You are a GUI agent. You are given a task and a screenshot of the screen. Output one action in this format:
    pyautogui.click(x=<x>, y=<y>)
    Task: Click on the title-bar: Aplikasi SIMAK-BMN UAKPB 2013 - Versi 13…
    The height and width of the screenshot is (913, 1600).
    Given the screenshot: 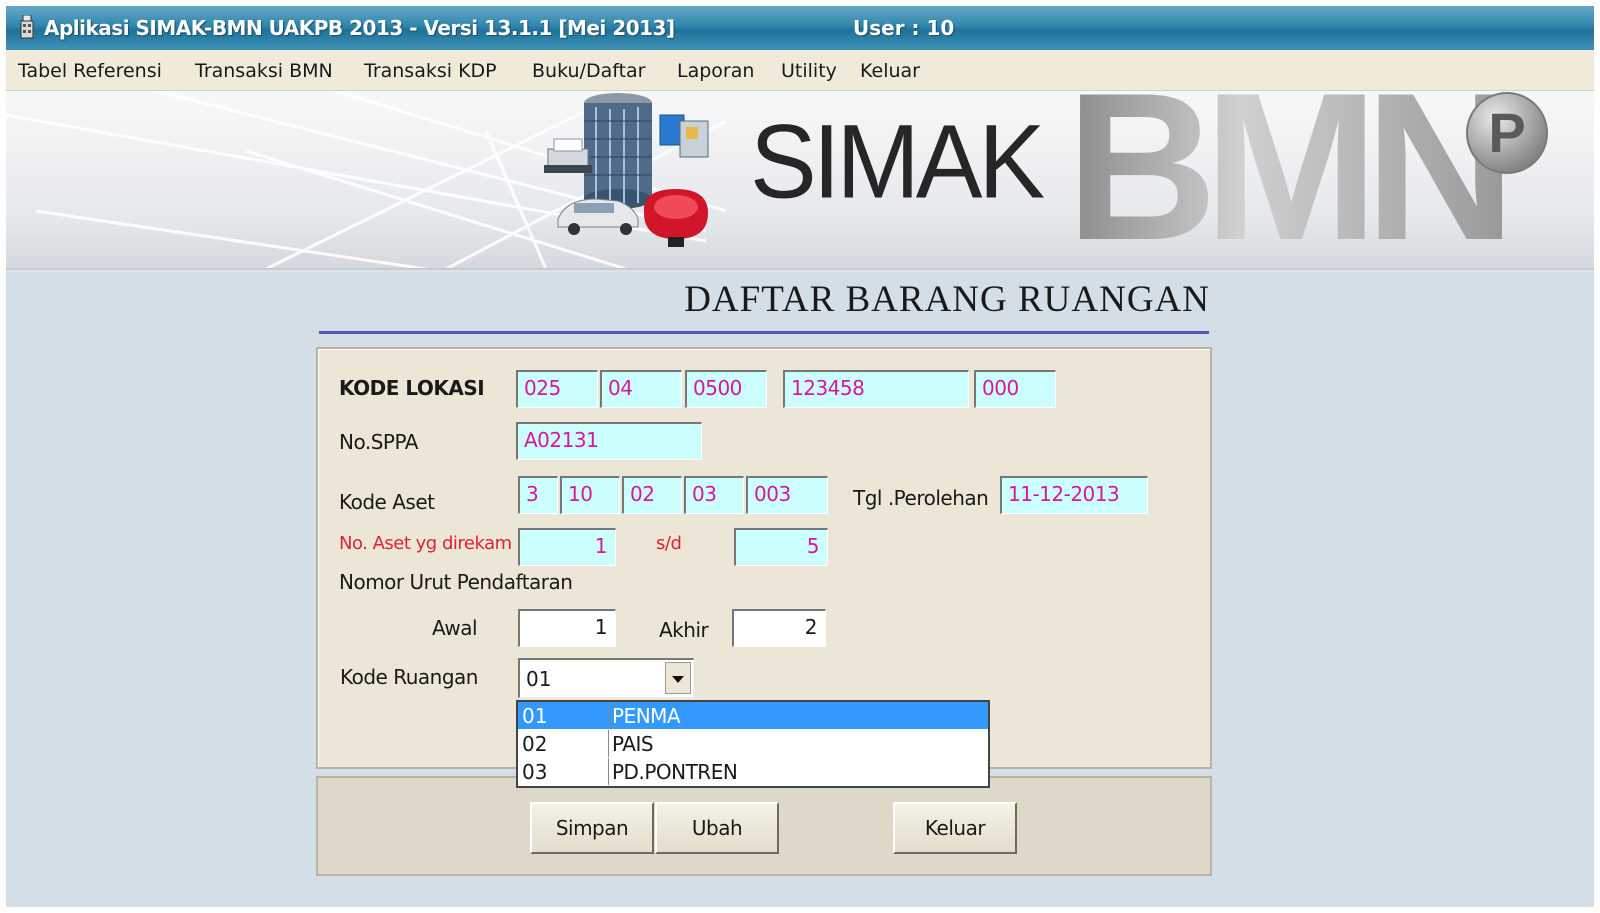 What is the action you would take?
    pyautogui.click(x=800, y=28)
    